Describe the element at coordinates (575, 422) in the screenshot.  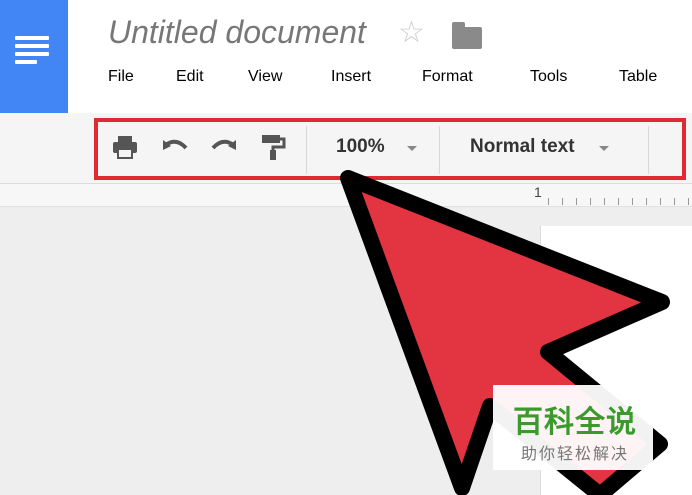
I see `watermark-title: 百科全说` at that location.